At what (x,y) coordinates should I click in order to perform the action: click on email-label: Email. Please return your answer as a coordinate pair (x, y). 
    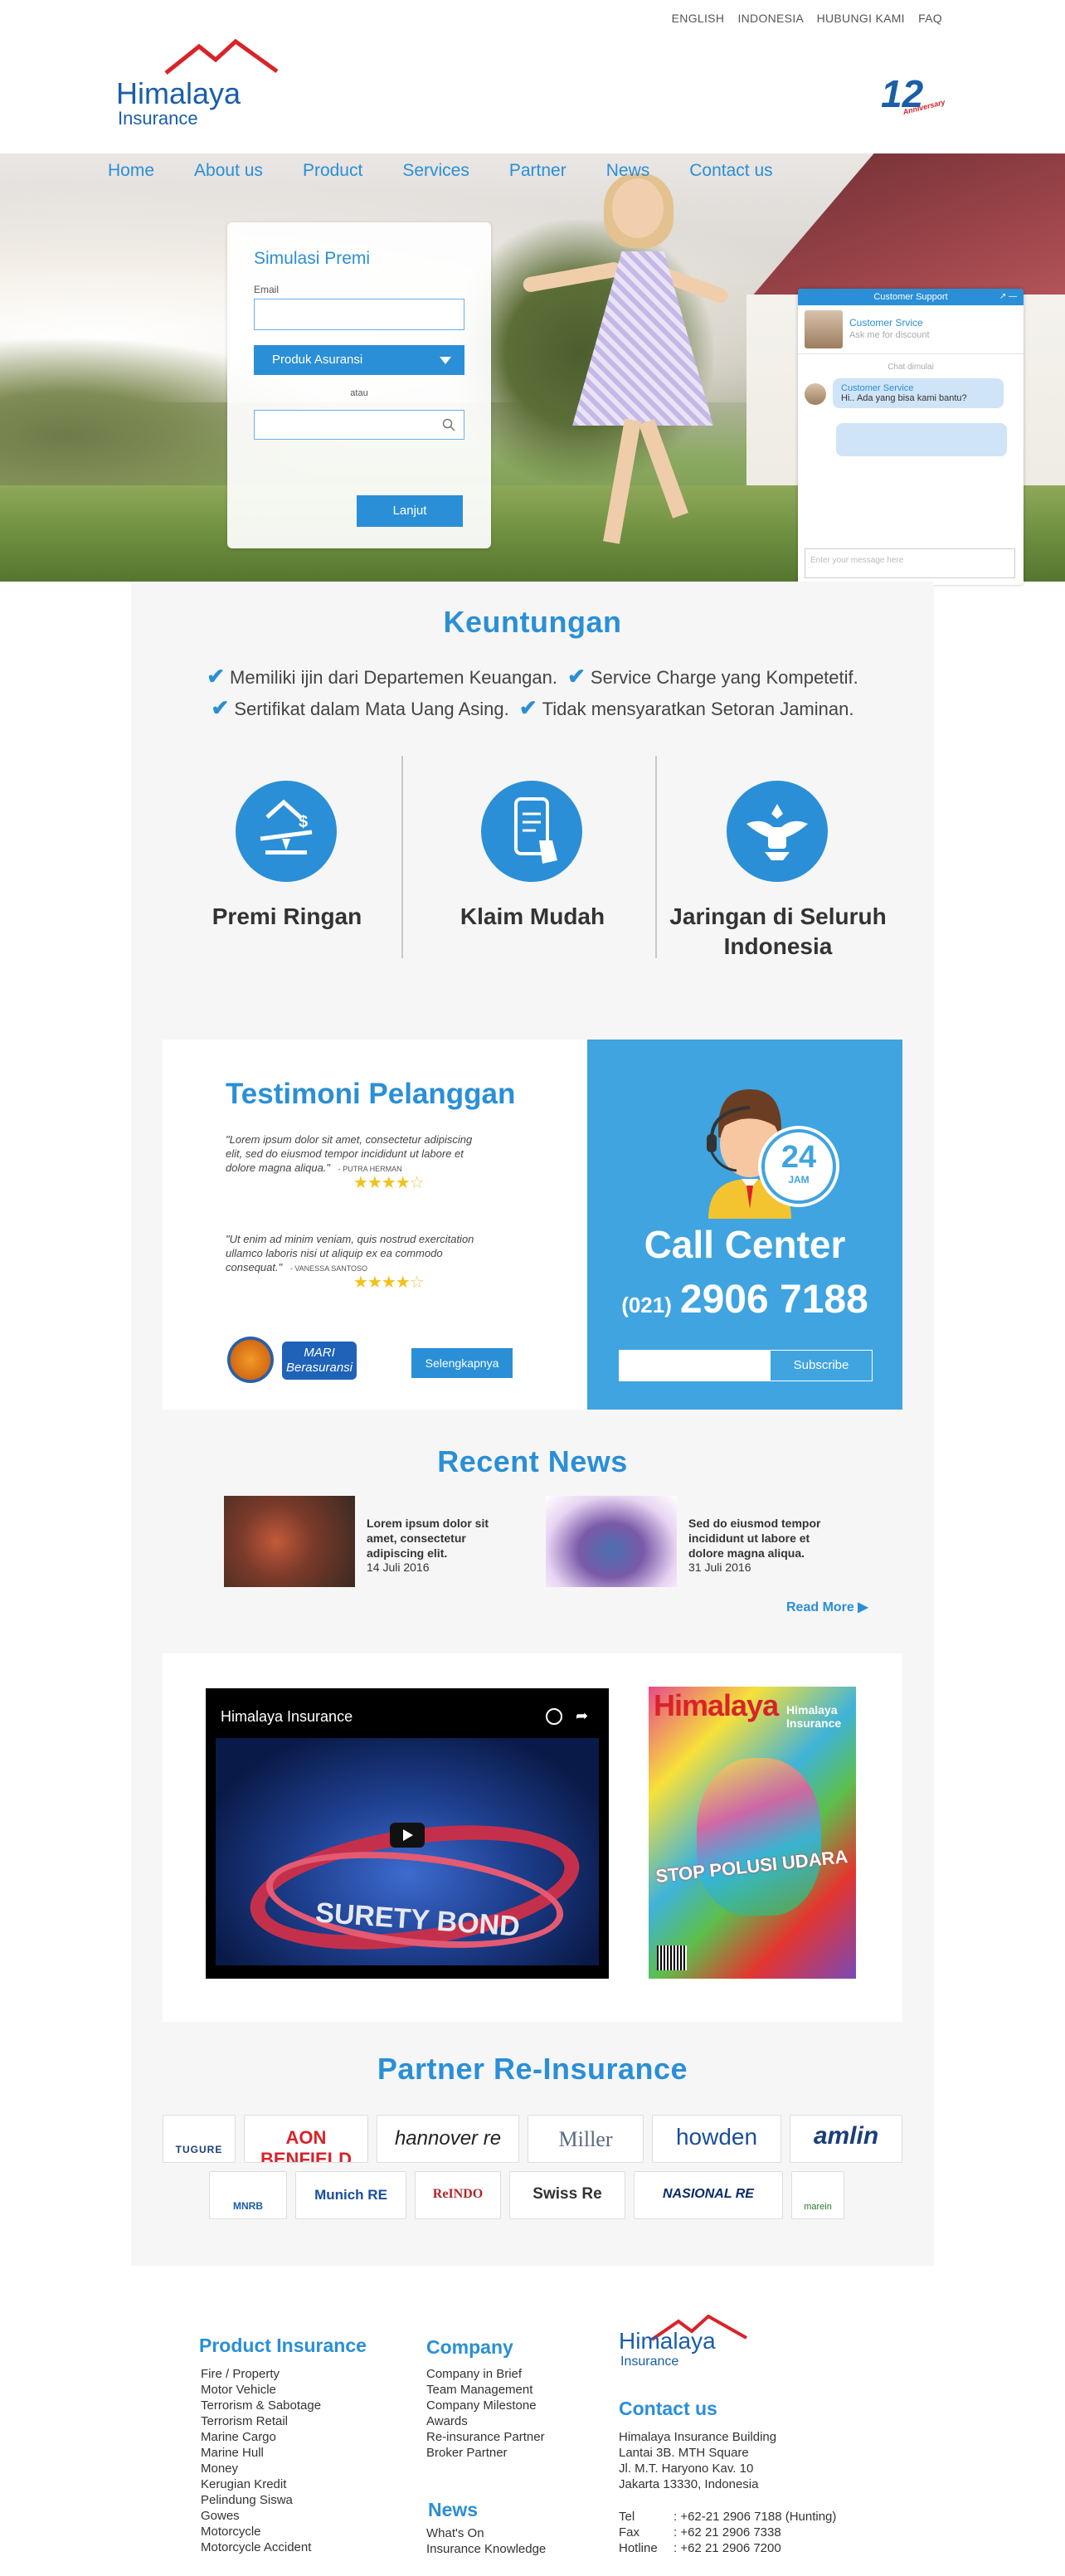
    Looking at the image, I should click on (267, 289).